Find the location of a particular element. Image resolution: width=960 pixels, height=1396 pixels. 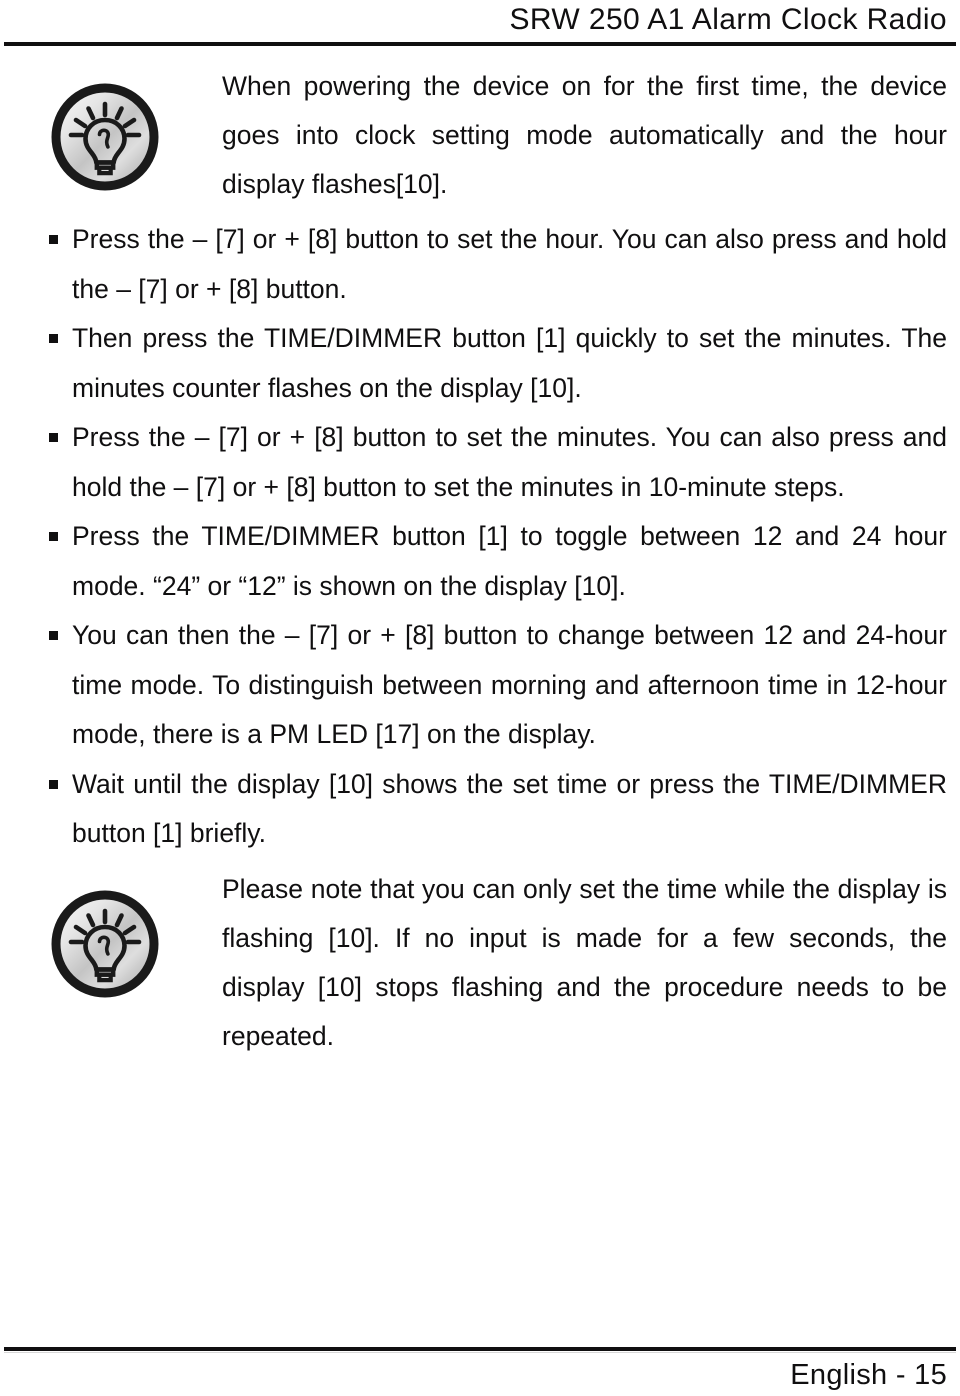

footer-divider is located at coordinates (480, 1350).